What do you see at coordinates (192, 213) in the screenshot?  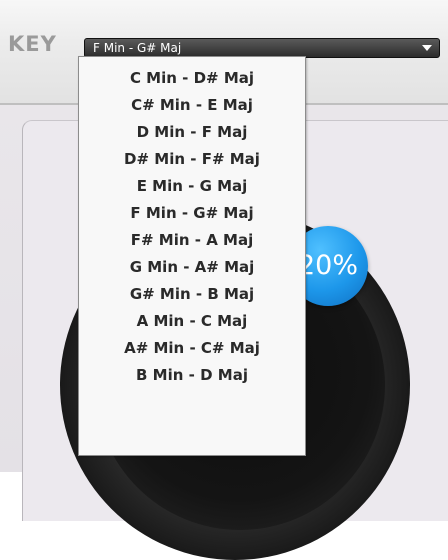 I see `key-option: F Min - G# Maj` at bounding box center [192, 213].